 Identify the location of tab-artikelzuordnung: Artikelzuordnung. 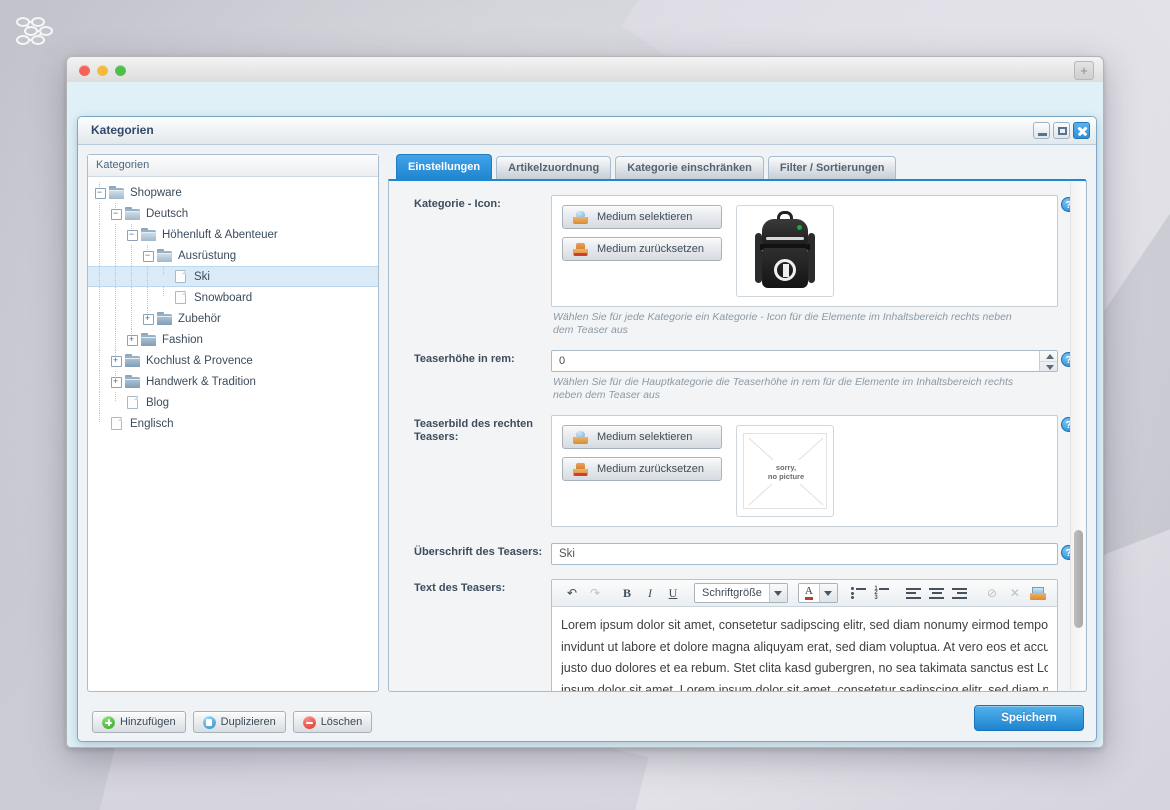
(554, 167).